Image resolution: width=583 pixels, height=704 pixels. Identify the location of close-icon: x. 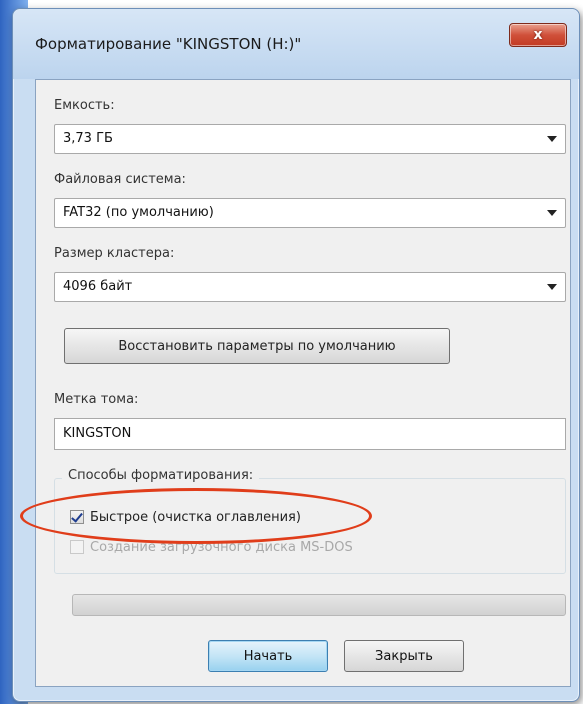
(538, 35).